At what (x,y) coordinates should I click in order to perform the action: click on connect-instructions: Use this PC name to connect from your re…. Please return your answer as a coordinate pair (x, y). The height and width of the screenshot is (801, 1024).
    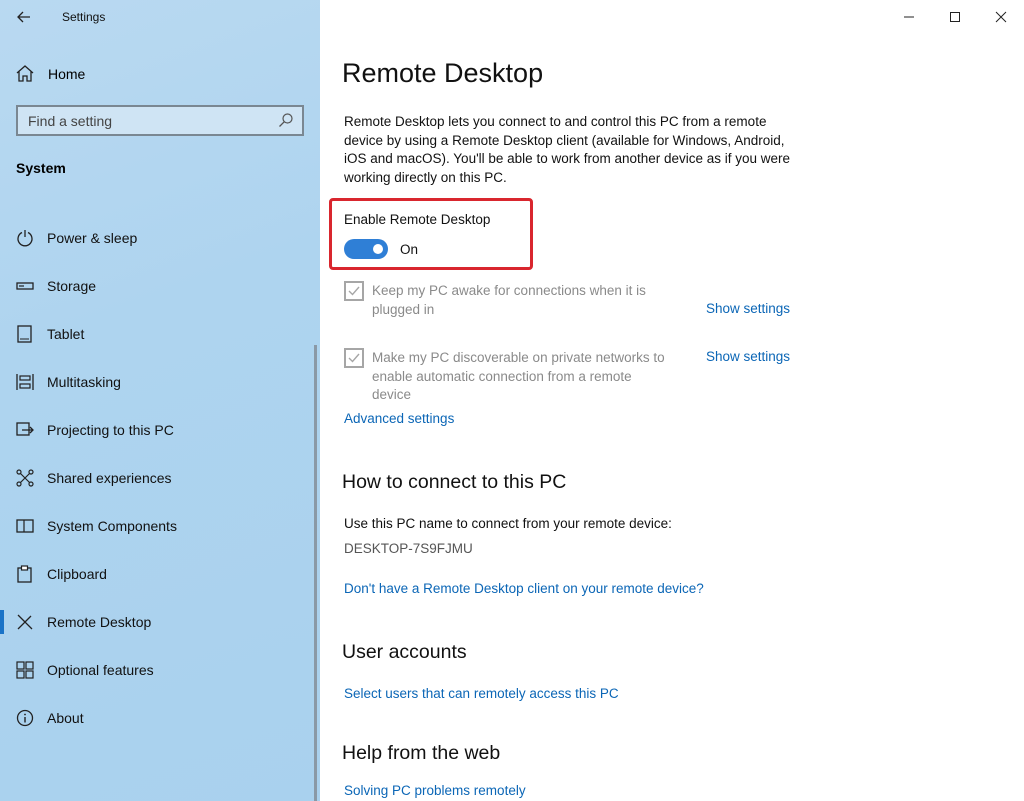
    Looking at the image, I should click on (508, 523).